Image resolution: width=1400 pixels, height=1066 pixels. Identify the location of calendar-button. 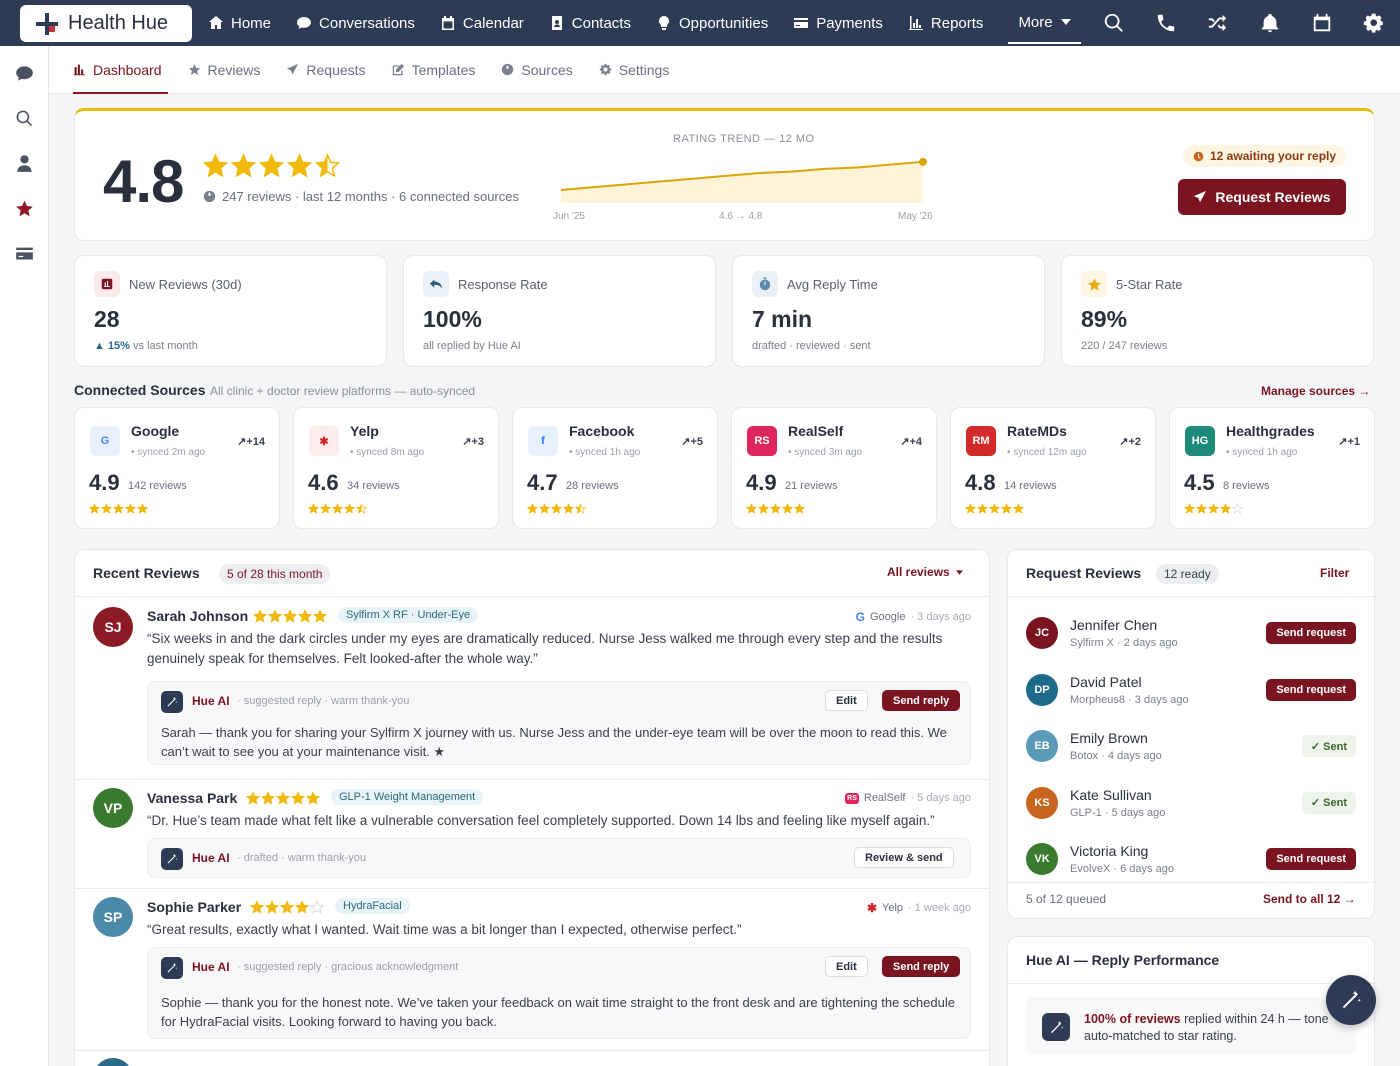
(1322, 23).